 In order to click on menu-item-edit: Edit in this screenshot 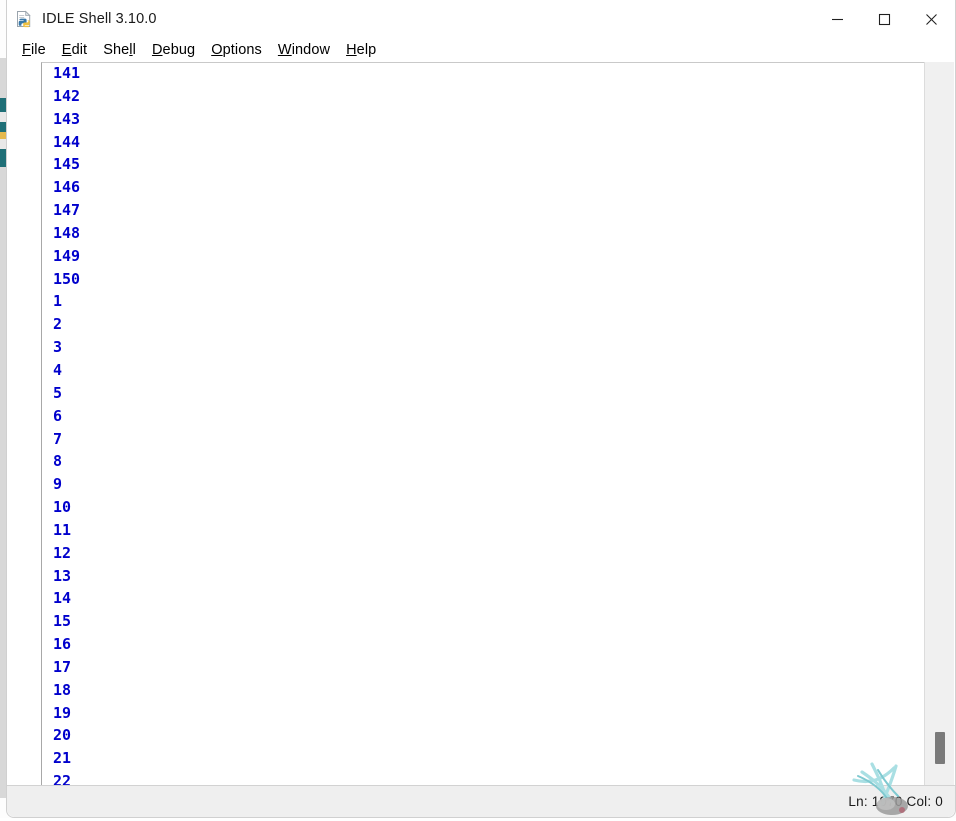, I will do `click(74, 50)`.